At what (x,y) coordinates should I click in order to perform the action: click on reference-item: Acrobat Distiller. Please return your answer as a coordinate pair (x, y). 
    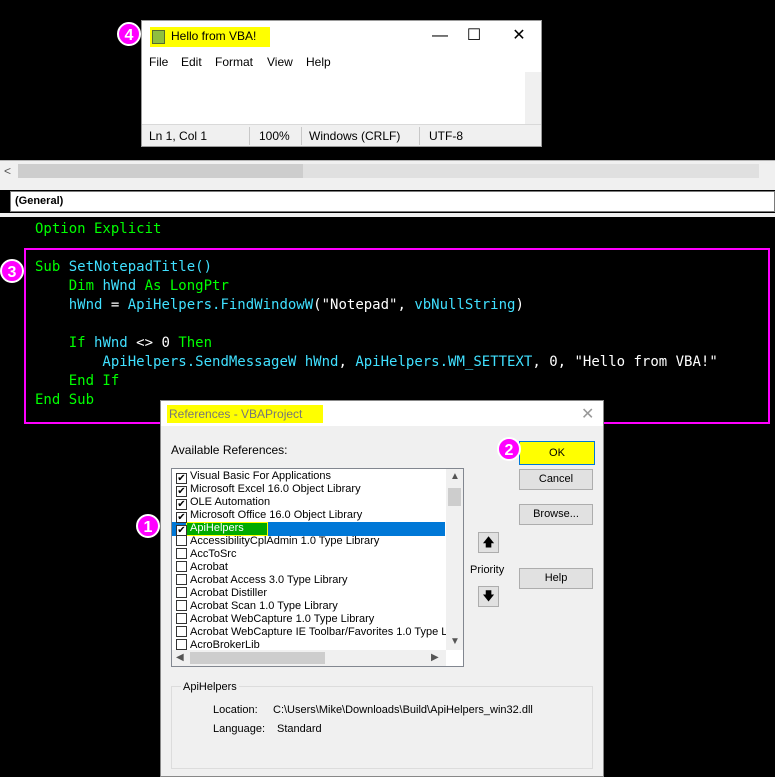
    Looking at the image, I should click on (221, 593).